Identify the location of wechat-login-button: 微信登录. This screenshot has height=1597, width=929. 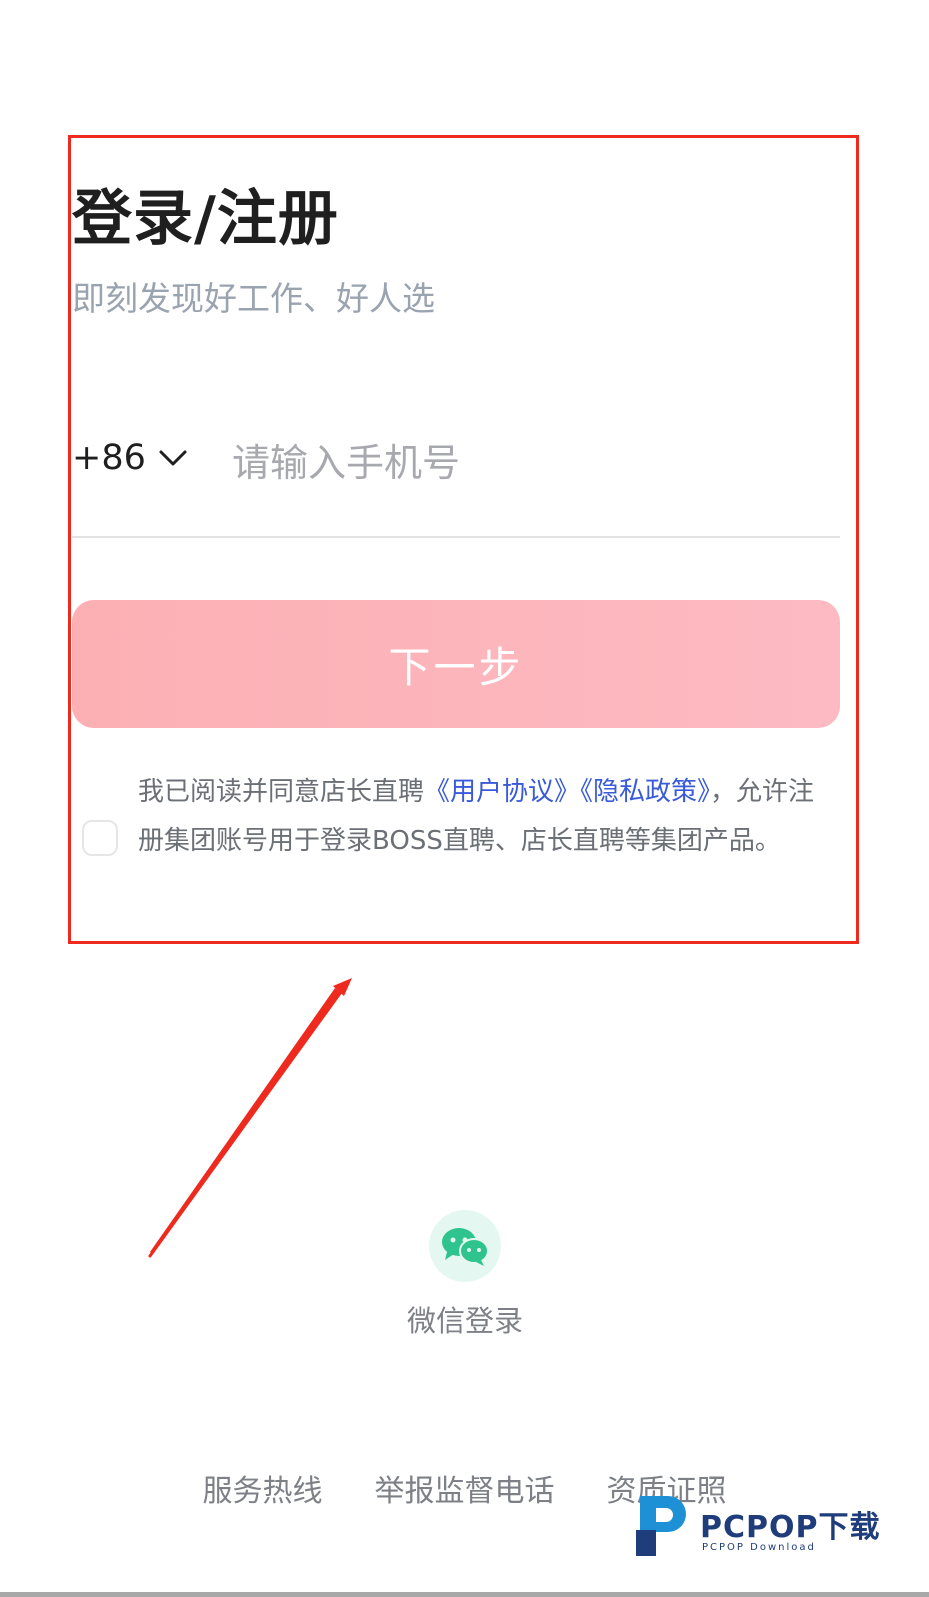
(465, 1275).